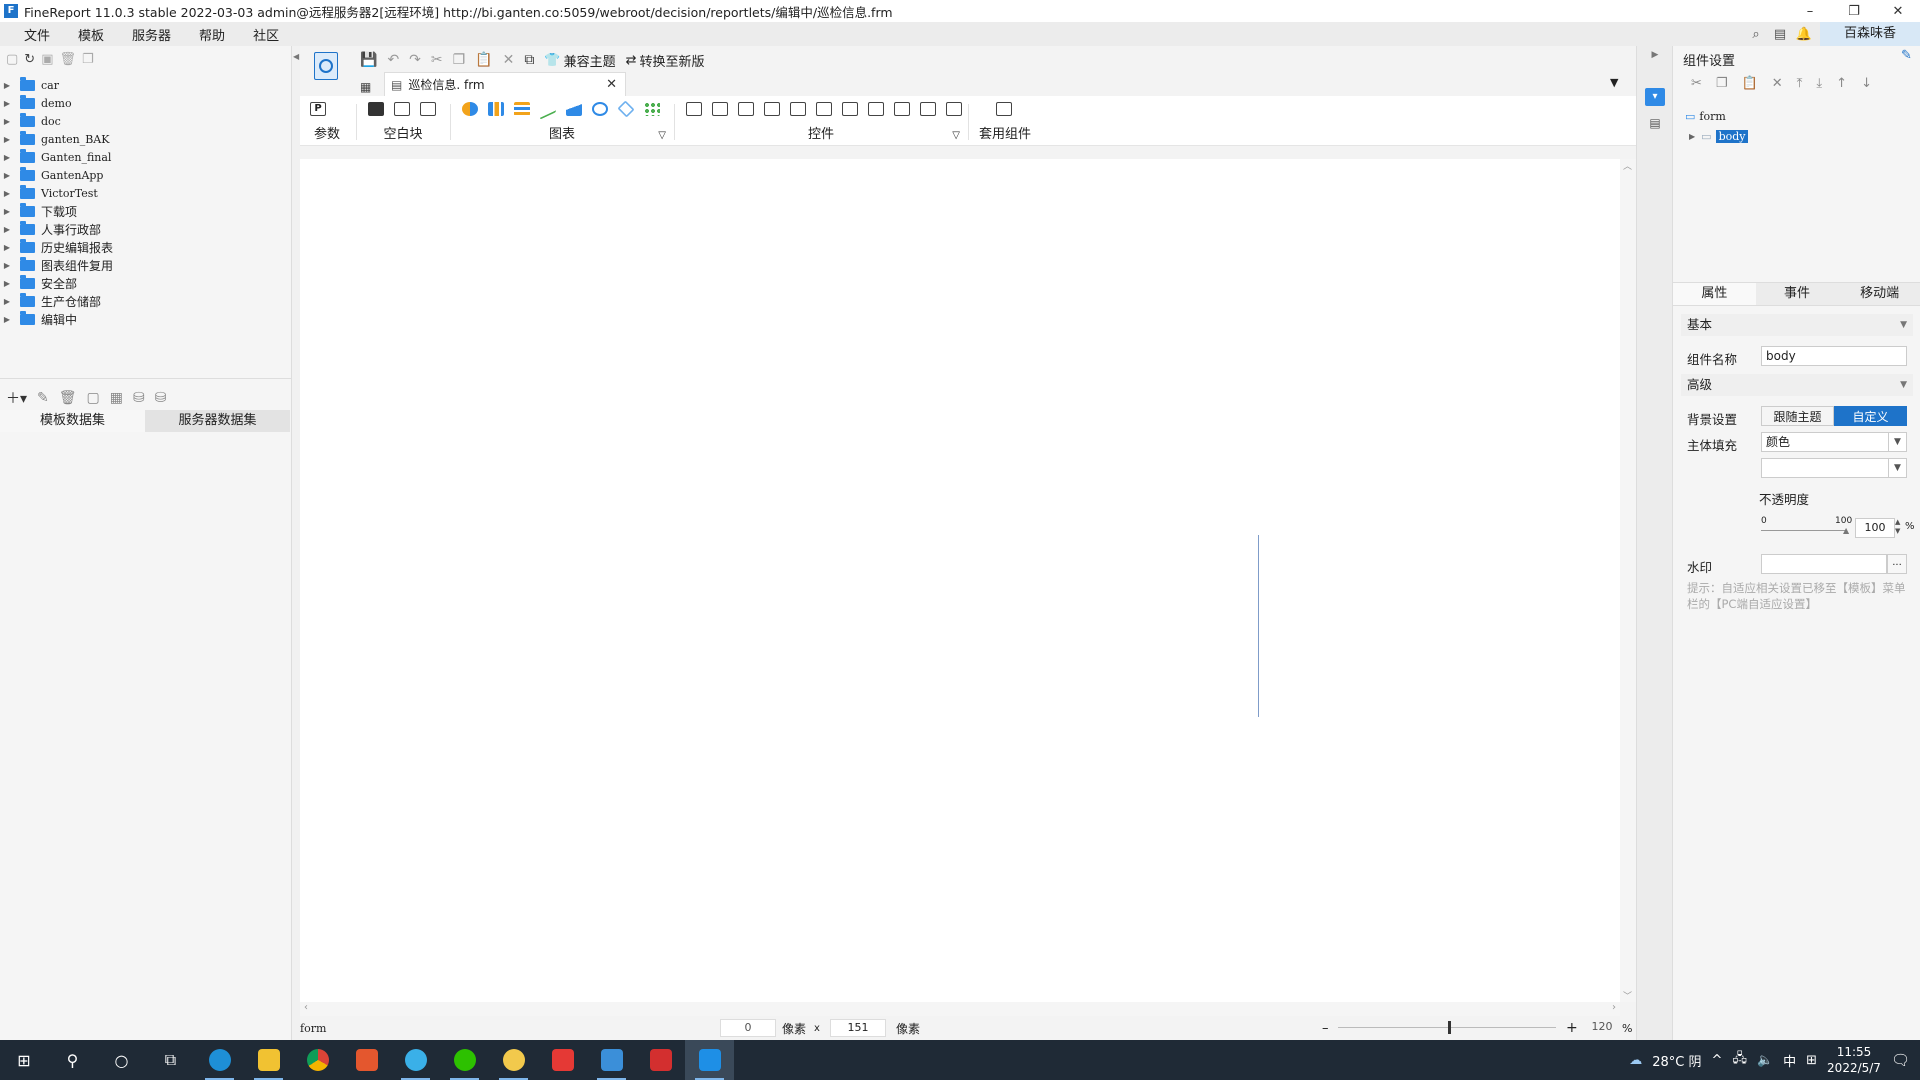 The width and height of the screenshot is (1920, 1080). What do you see at coordinates (146, 211) in the screenshot?
I see `tree-folder: ▶ 下载项` at bounding box center [146, 211].